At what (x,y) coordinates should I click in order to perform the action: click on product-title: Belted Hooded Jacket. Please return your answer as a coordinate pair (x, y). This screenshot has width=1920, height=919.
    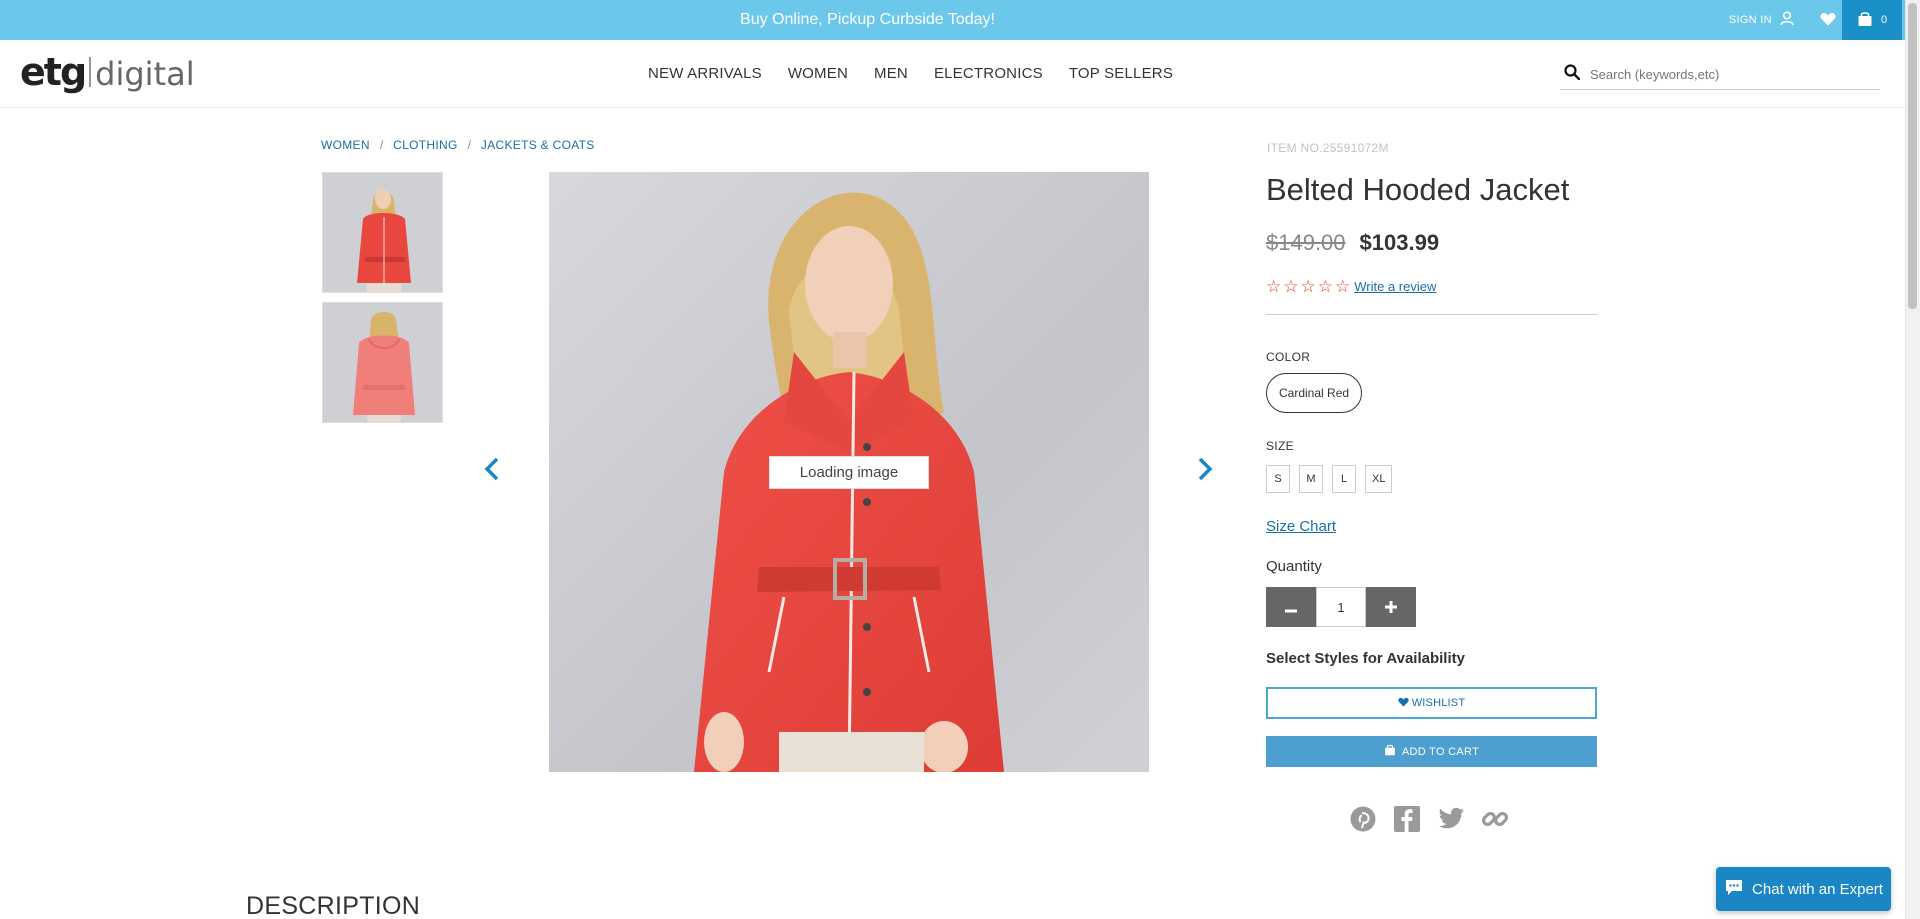
    Looking at the image, I should click on (1418, 189).